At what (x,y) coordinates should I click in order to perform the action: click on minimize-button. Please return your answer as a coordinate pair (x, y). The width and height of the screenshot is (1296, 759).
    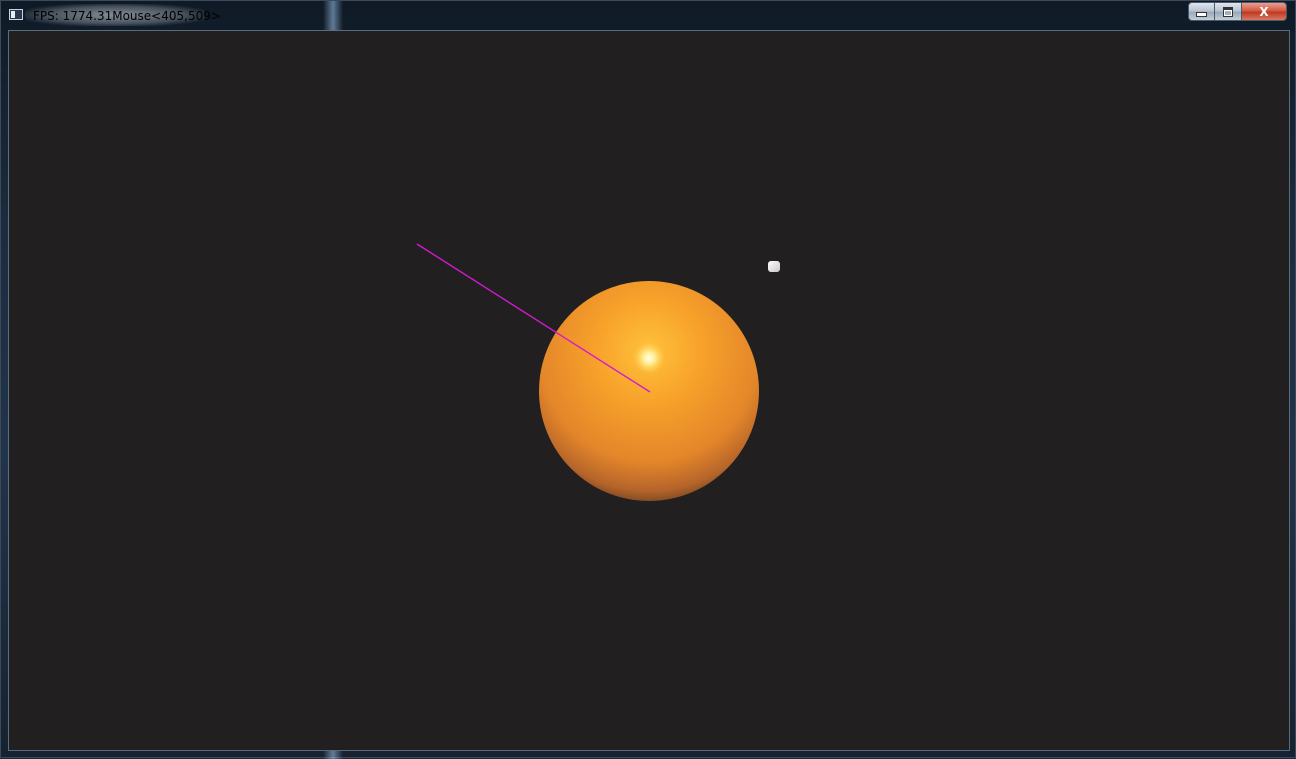
    Looking at the image, I should click on (1201, 11).